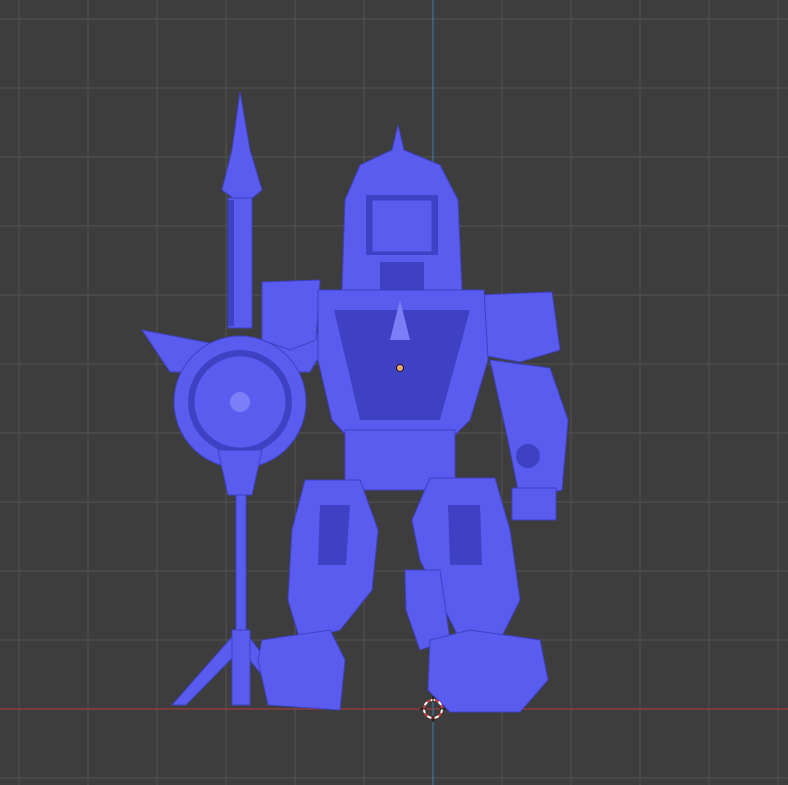  I want to click on object-origin-dot, so click(400, 368).